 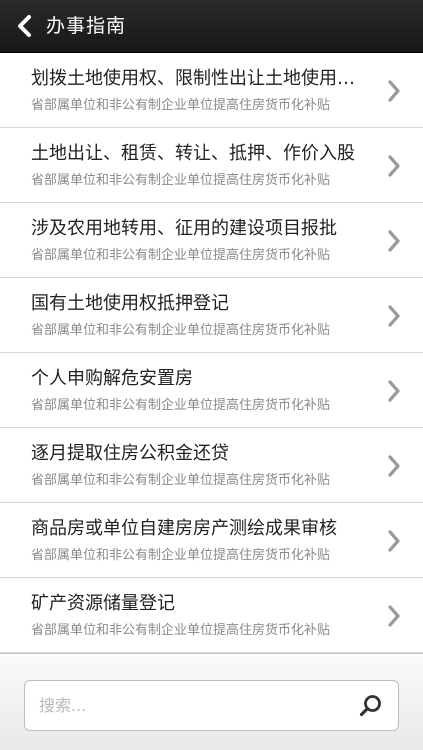 I want to click on search-bar, so click(x=211, y=701).